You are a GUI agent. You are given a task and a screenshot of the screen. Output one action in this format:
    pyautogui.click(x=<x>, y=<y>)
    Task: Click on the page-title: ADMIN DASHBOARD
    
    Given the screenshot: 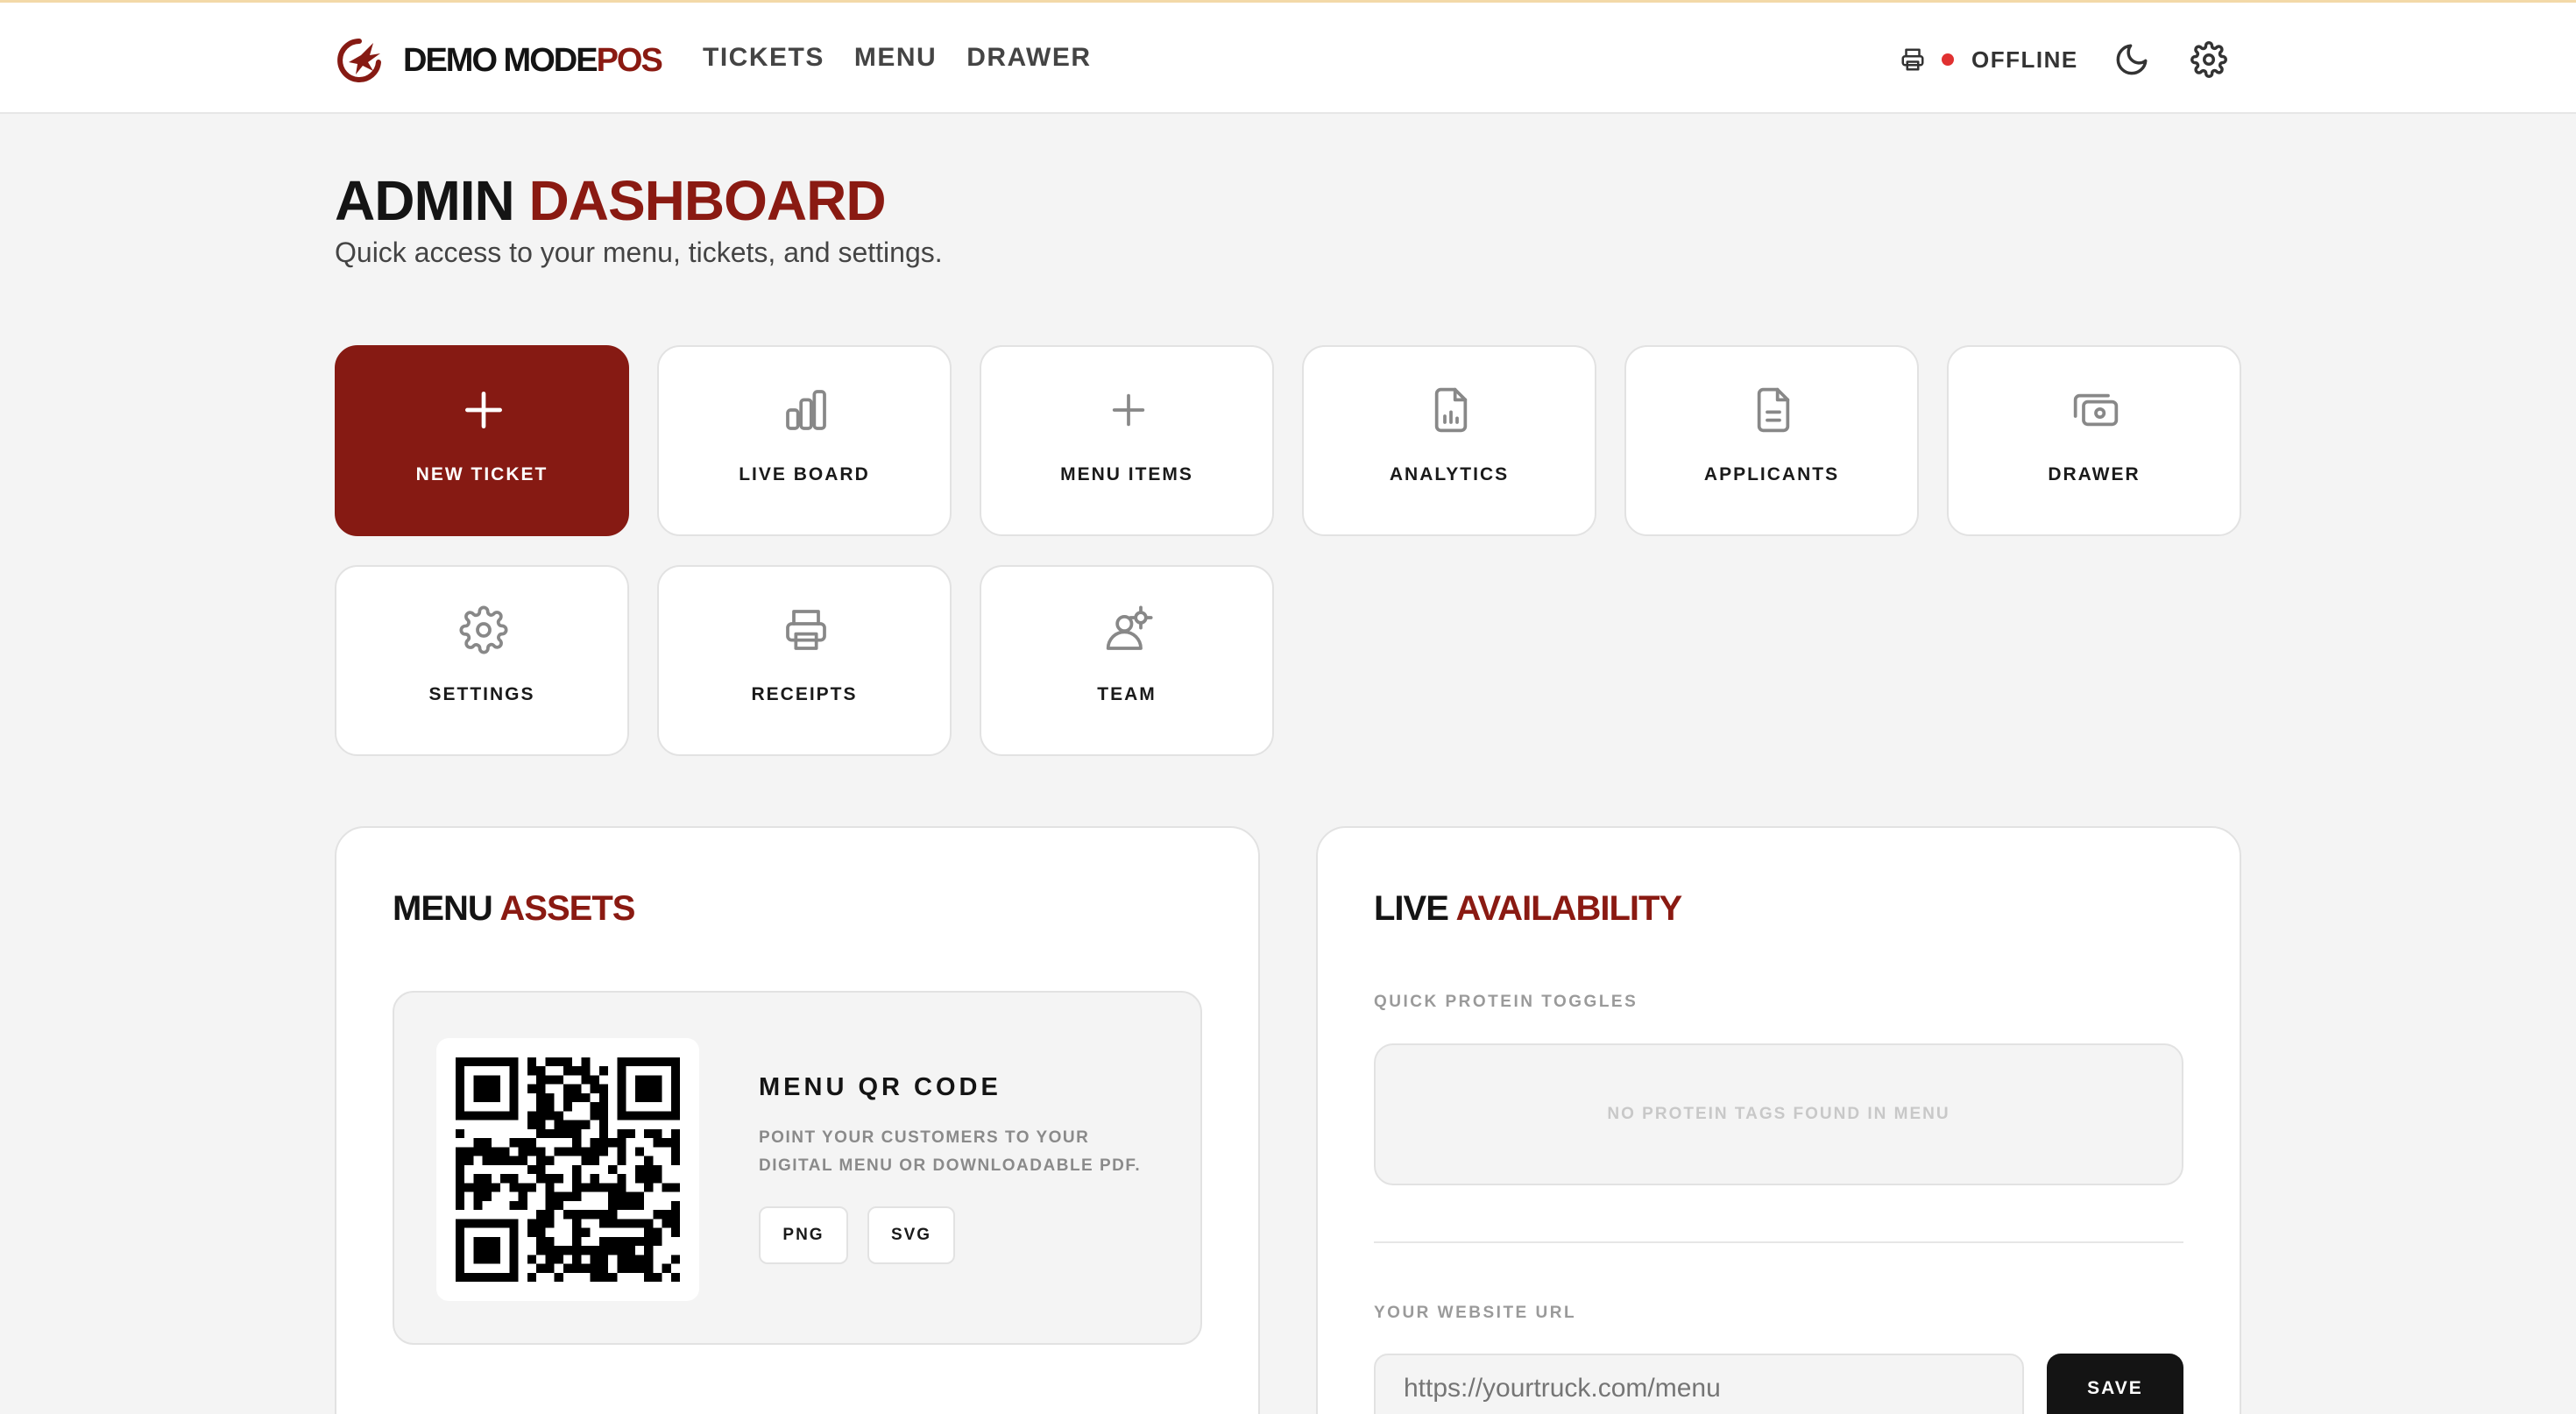 What is the action you would take?
    pyautogui.click(x=611, y=200)
    